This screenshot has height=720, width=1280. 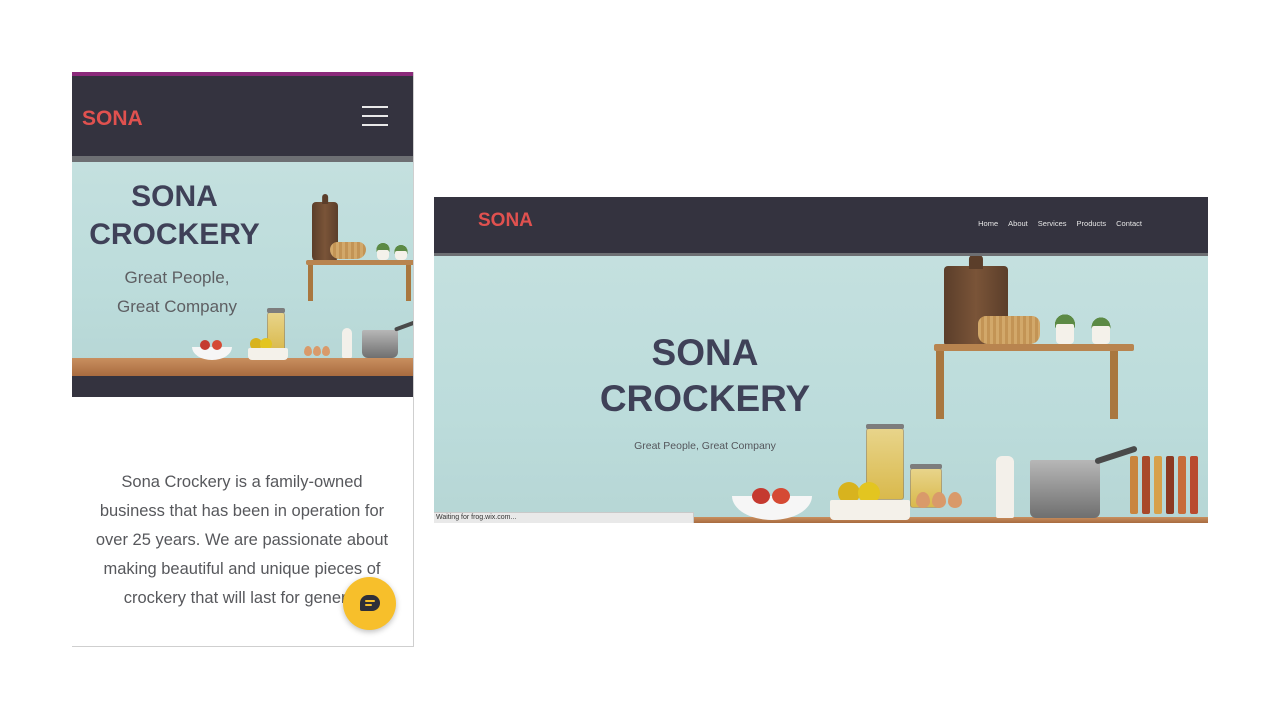 What do you see at coordinates (1092, 223) in the screenshot?
I see `nav-products: Products` at bounding box center [1092, 223].